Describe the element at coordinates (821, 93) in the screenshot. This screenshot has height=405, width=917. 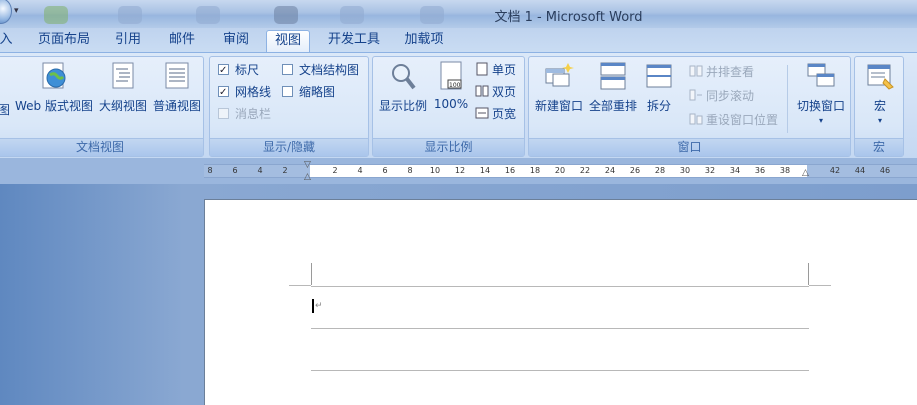
I see `switch-windows-button: 切换窗口 ▾` at that location.